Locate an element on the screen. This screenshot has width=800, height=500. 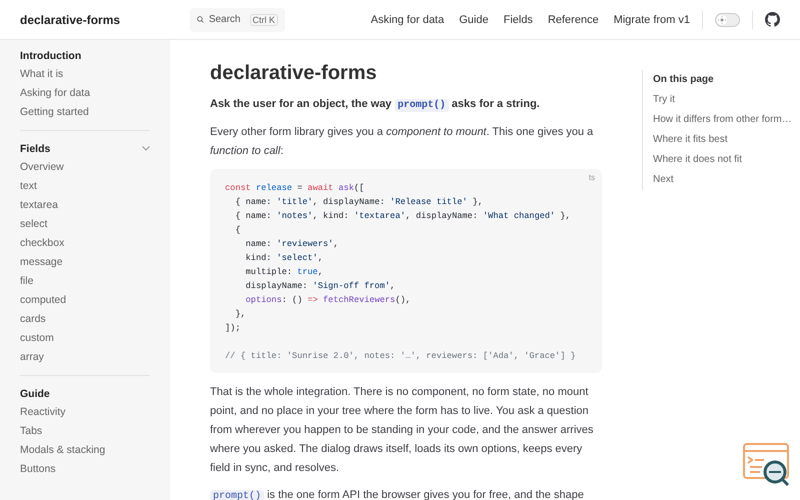
sidebar-link: computed is located at coordinates (85, 300).